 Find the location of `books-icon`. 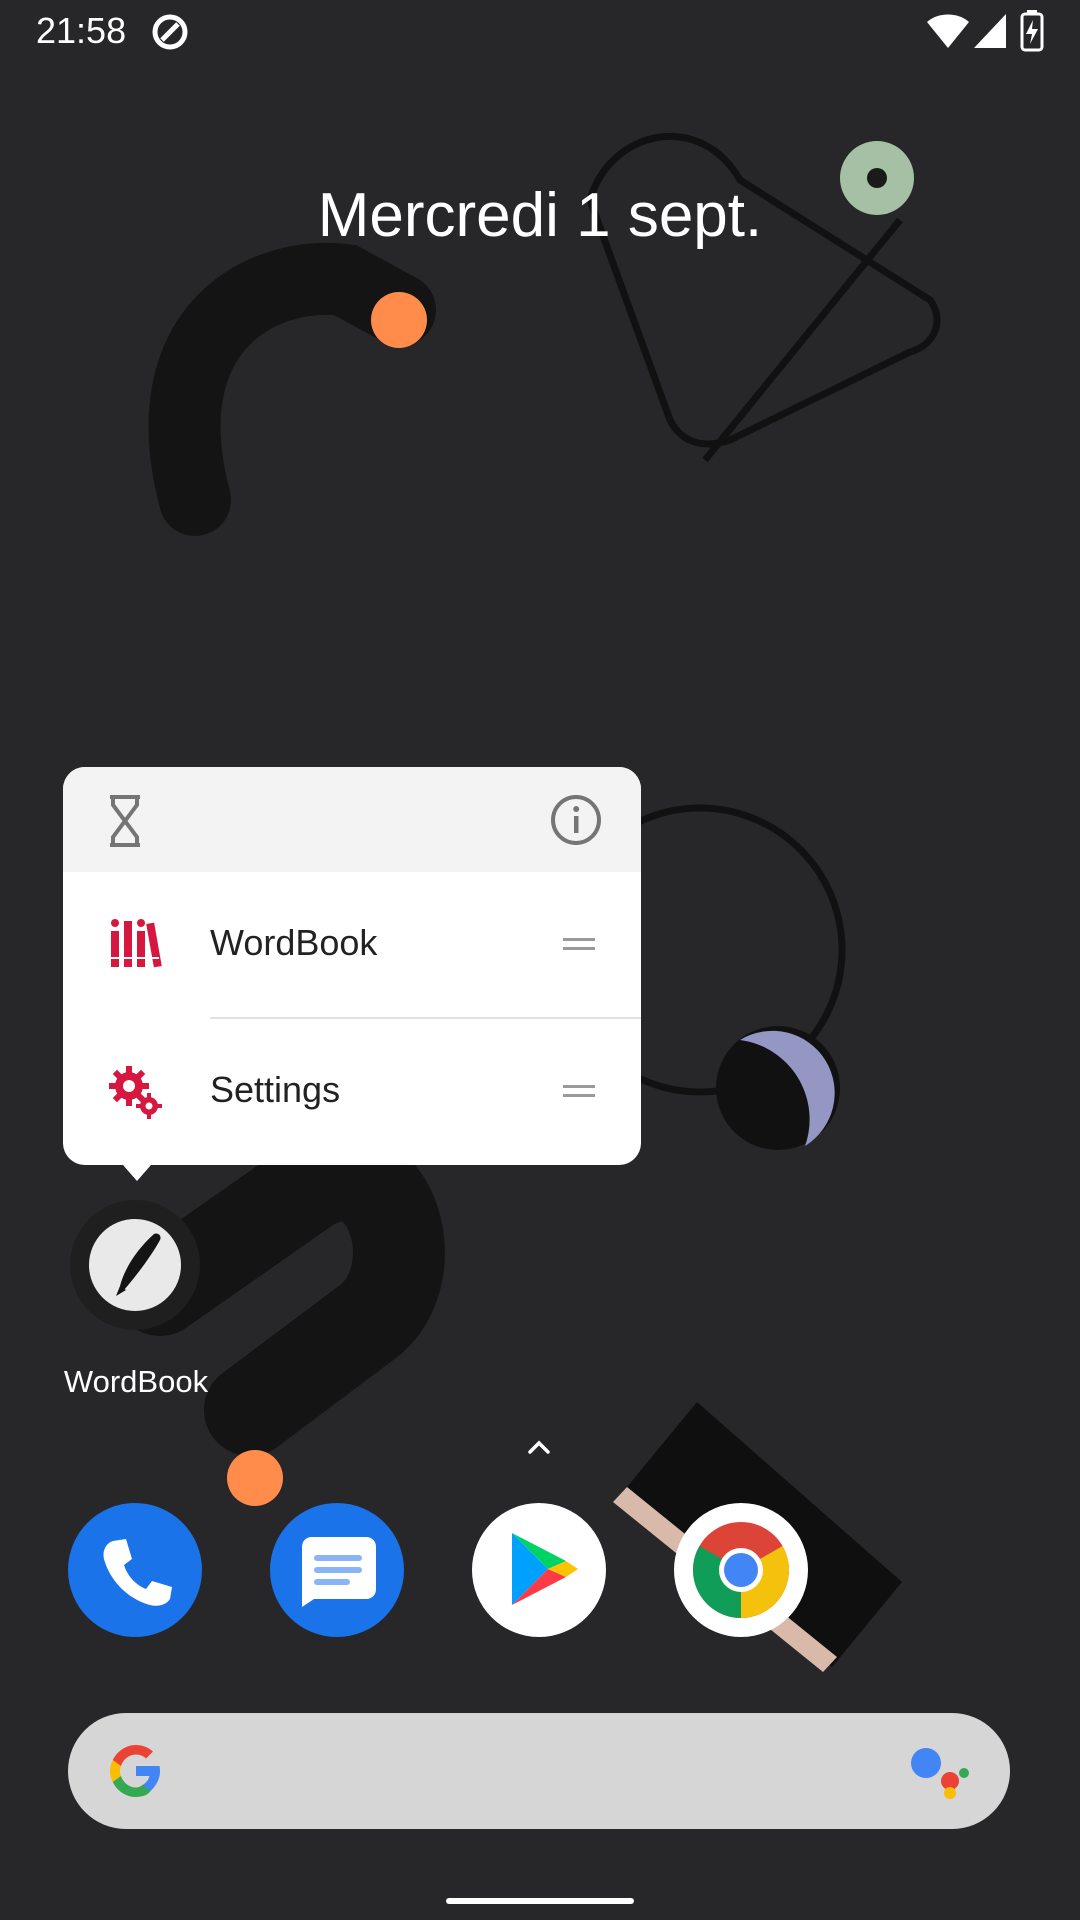

books-icon is located at coordinates (136, 943).